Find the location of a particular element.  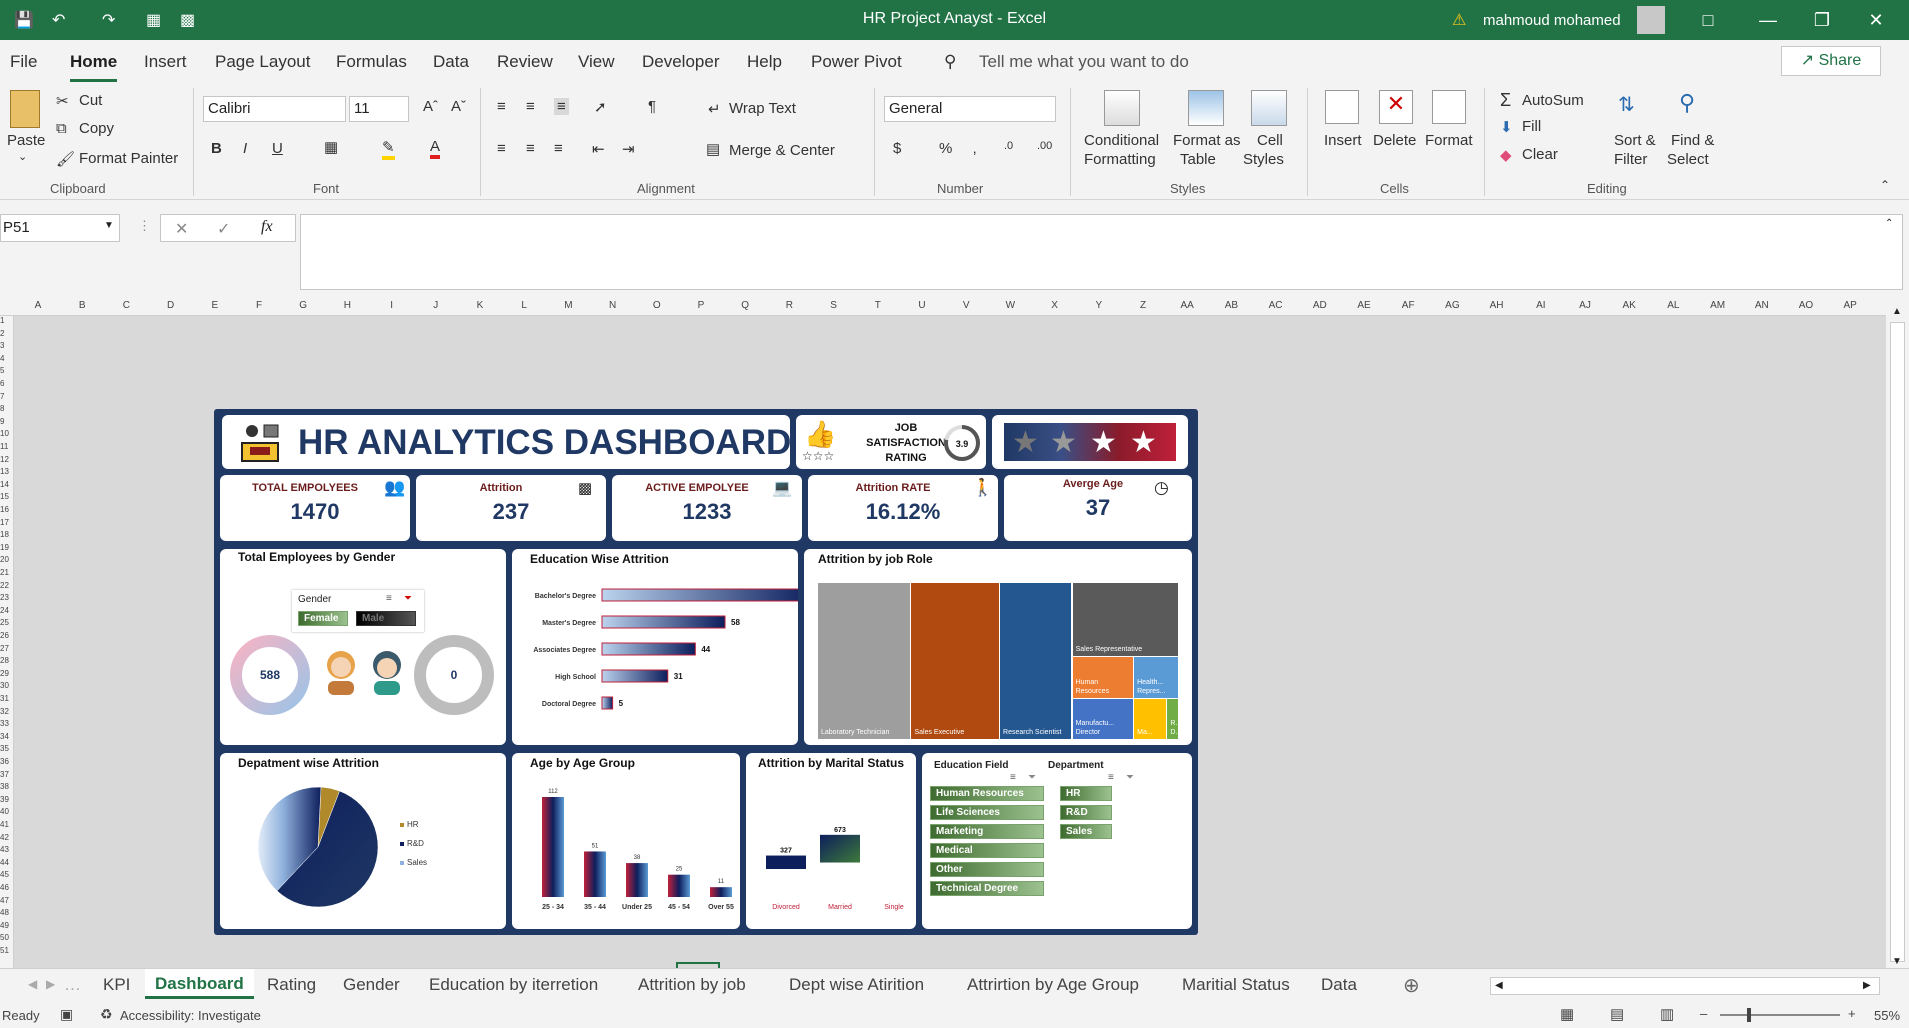

row-header: 28 is located at coordinates (4, 660).